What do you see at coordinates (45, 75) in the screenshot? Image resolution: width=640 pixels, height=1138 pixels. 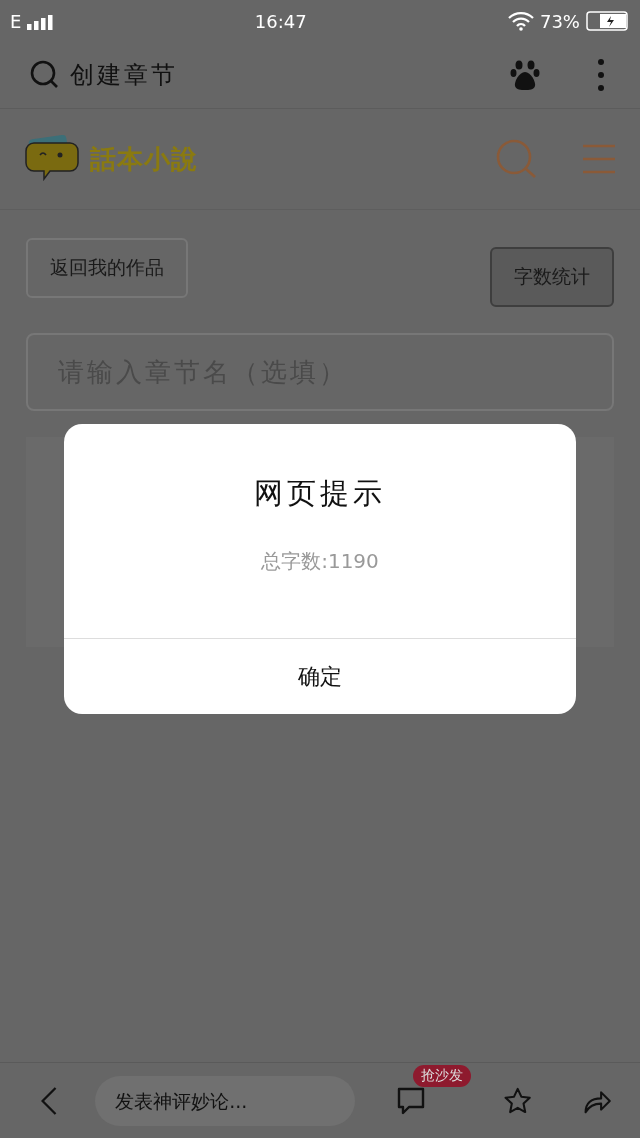 I see `search-icon` at bounding box center [45, 75].